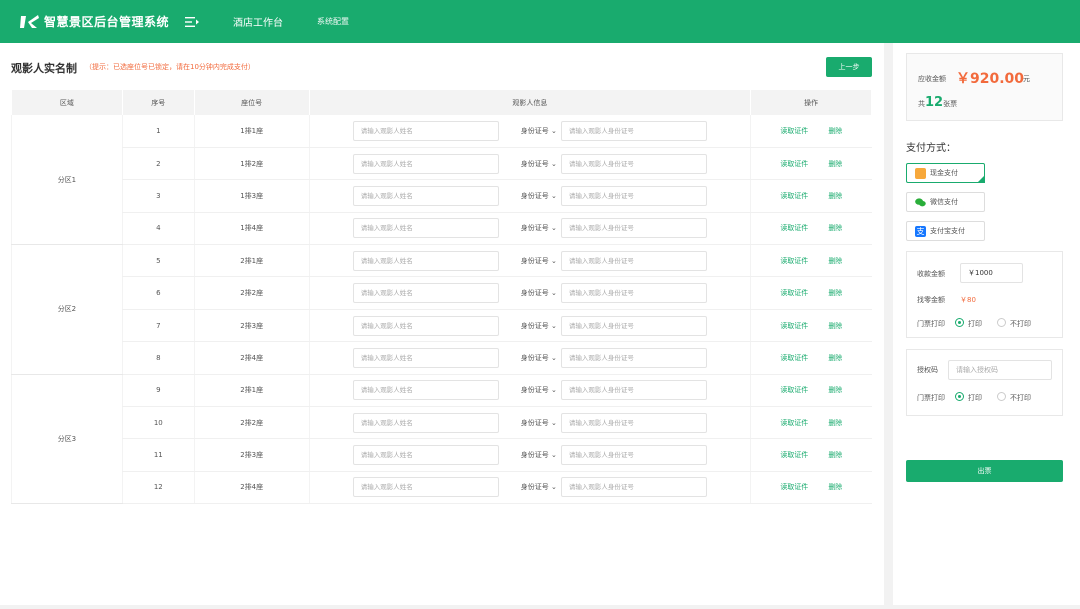  What do you see at coordinates (251, 455) in the screenshot?
I see `seat-number: 2排3座` at bounding box center [251, 455].